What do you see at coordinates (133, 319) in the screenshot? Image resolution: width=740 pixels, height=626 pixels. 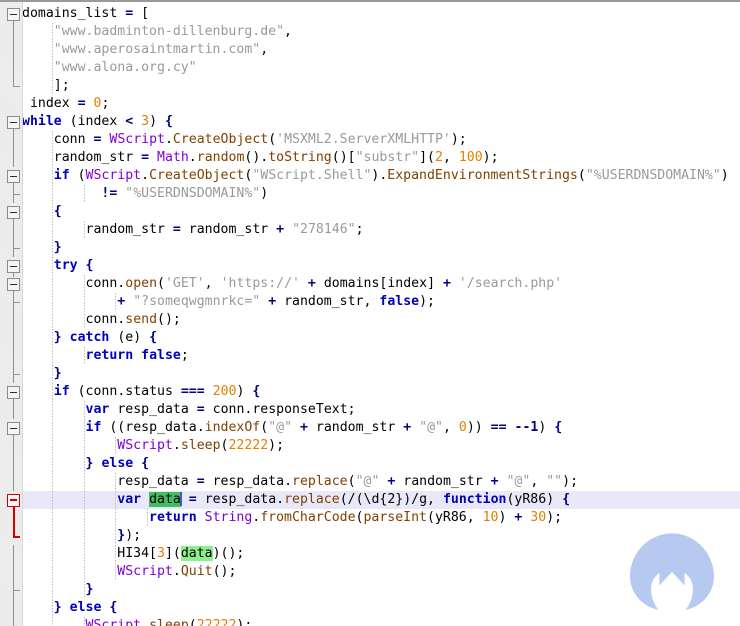 I see `code-line-text: conn.send();` at bounding box center [133, 319].